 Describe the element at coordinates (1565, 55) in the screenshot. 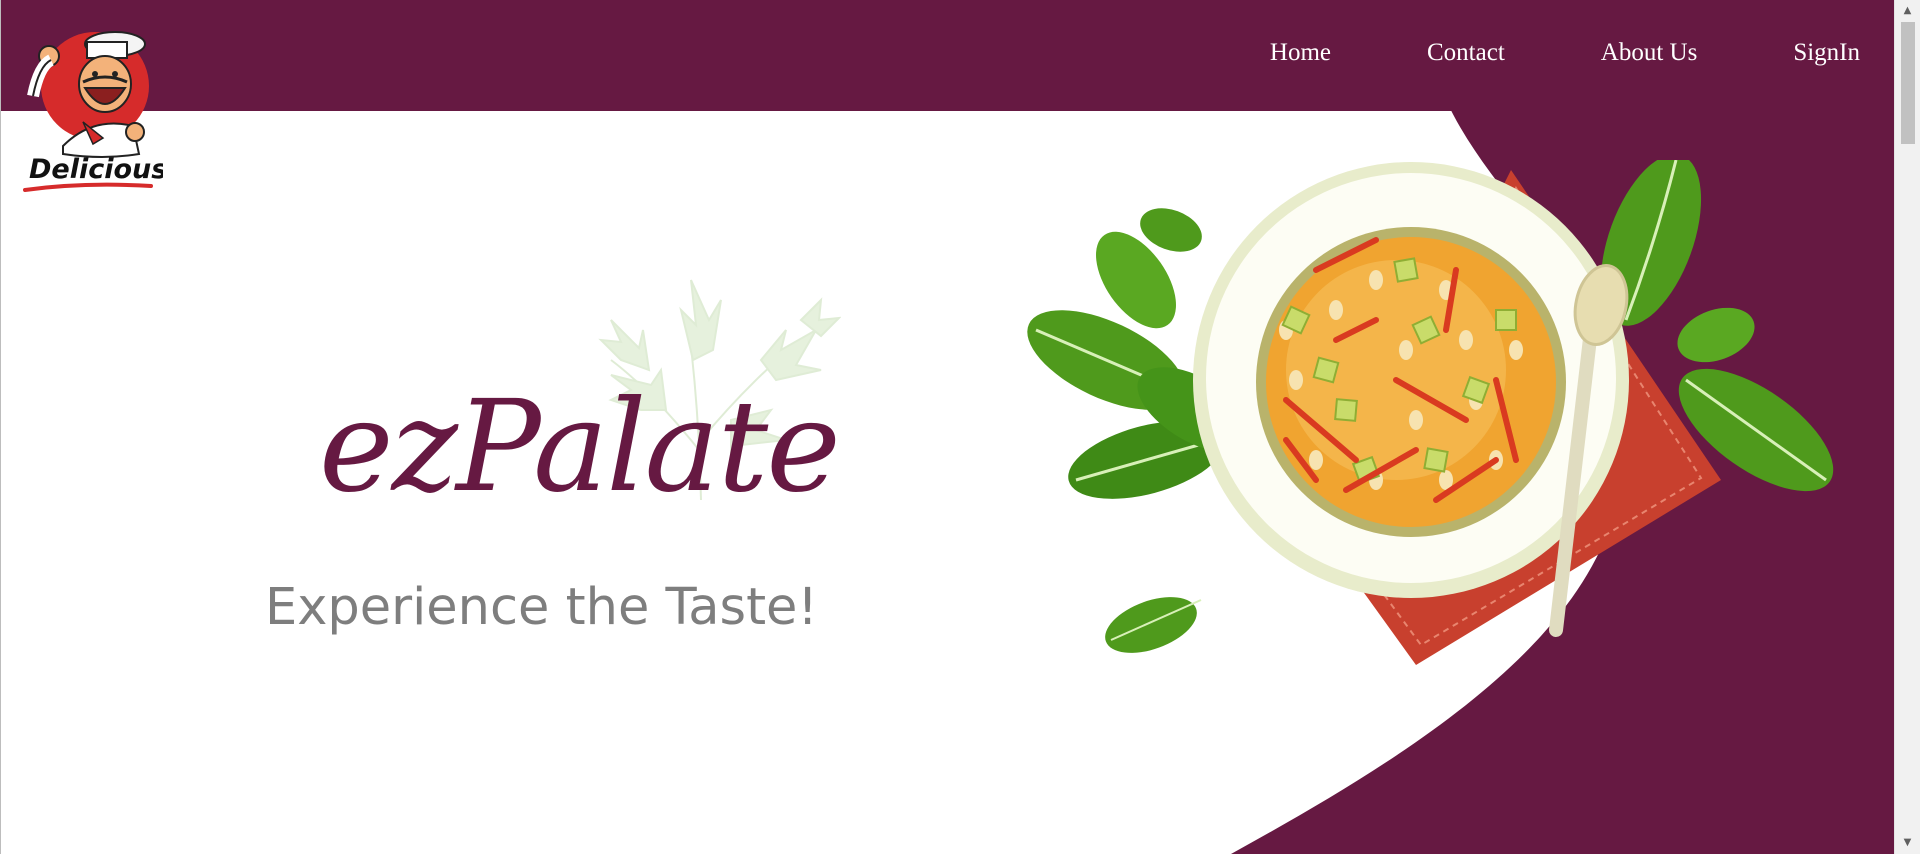

I see `main-nav: Home Contact About Us SignIn` at that location.